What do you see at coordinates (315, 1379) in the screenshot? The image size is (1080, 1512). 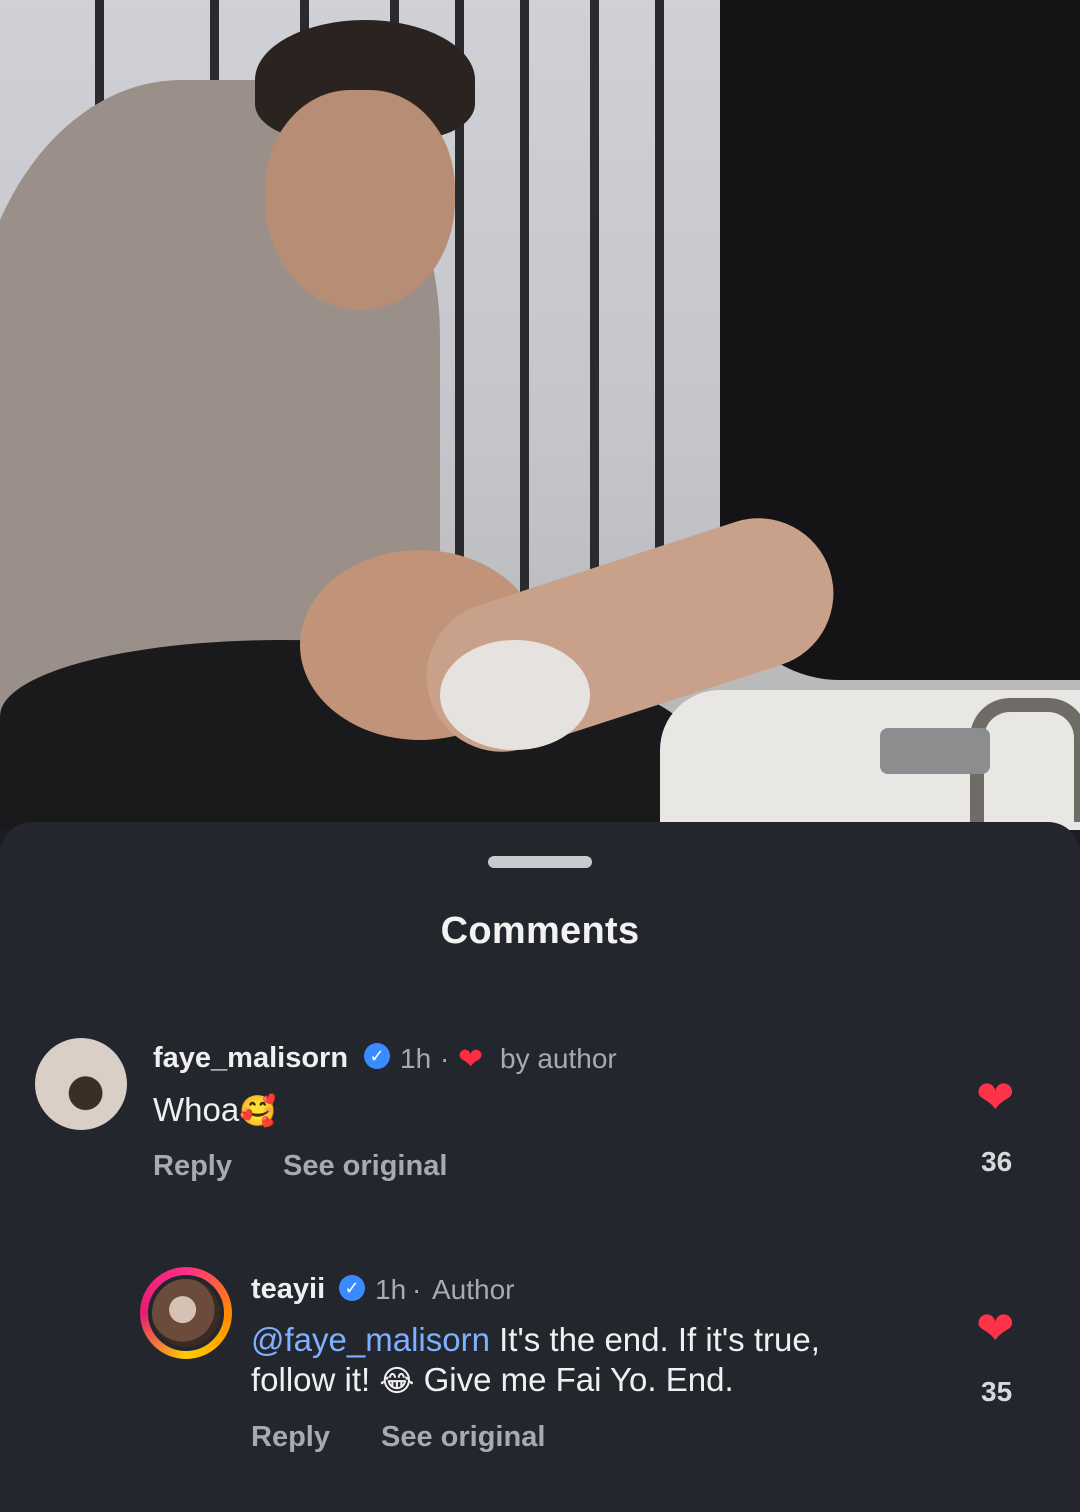 I see `comment-text-part: follow it!` at bounding box center [315, 1379].